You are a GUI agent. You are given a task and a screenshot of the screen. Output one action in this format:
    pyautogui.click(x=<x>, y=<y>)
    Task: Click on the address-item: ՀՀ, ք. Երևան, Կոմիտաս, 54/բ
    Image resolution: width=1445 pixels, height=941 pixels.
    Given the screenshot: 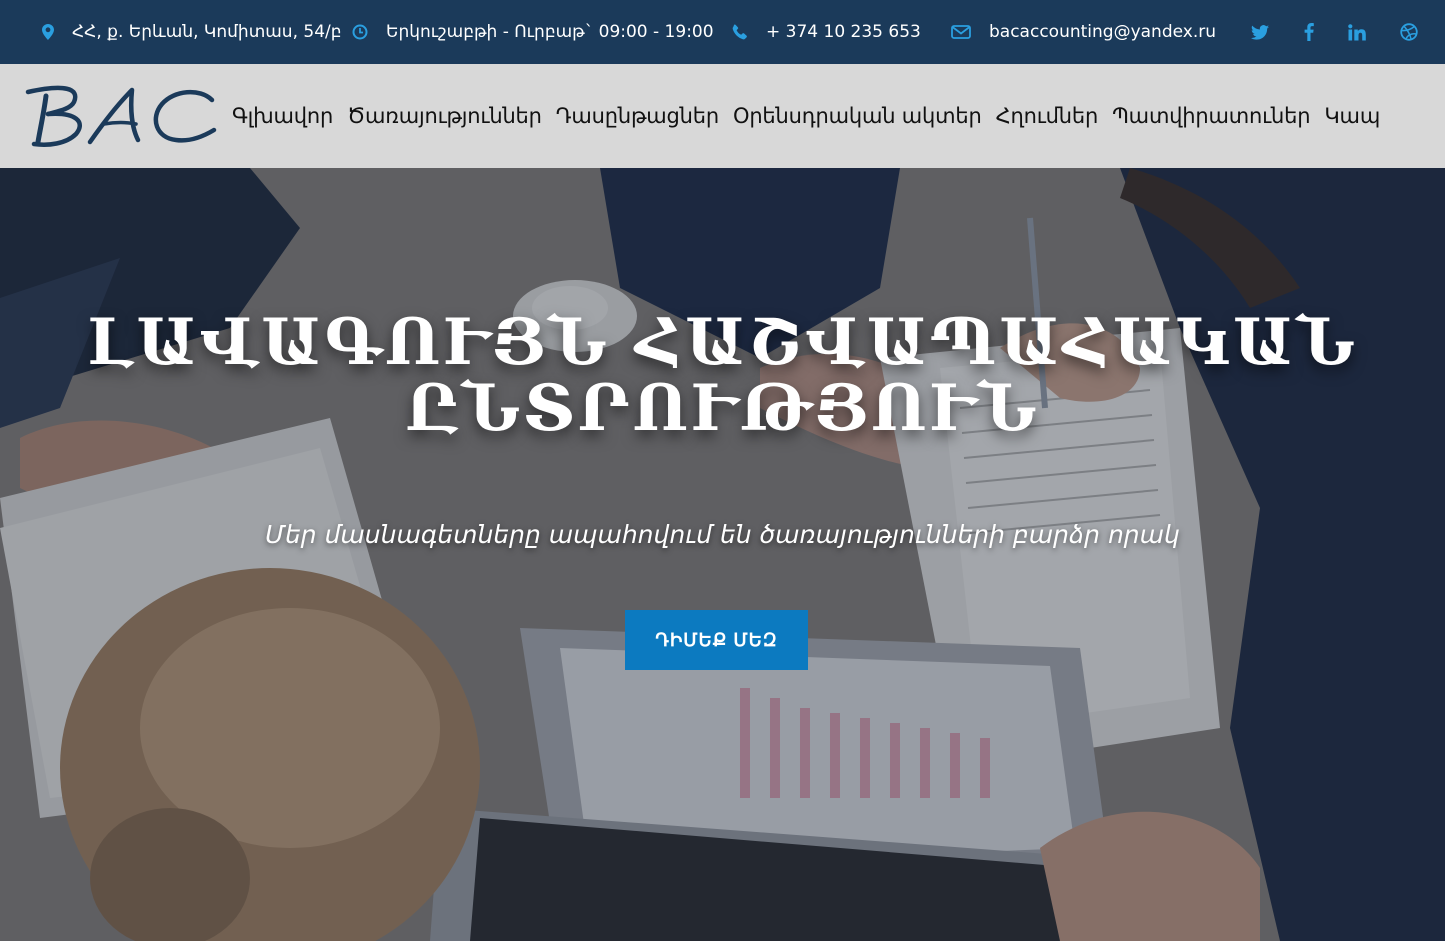 What is the action you would take?
    pyautogui.click(x=192, y=32)
    